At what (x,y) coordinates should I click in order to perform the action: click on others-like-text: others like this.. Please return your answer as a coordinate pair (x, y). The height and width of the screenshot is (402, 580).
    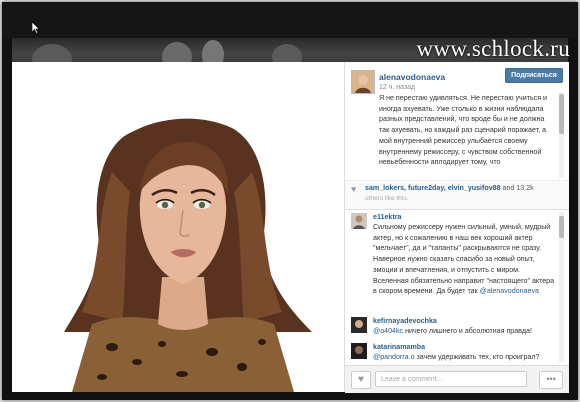
    Looking at the image, I should click on (387, 198).